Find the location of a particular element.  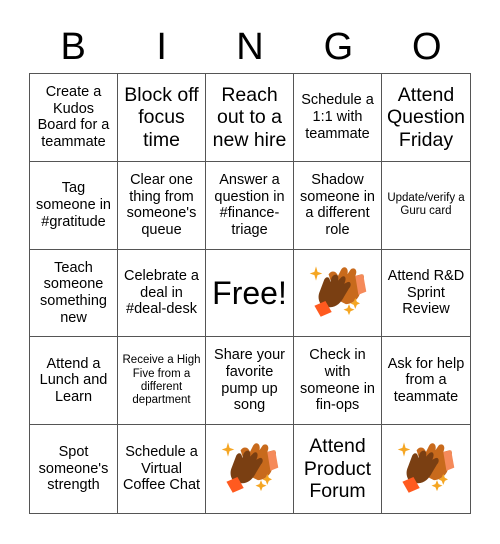

bingo-cell: Spot someone's strength is located at coordinates (74, 469).